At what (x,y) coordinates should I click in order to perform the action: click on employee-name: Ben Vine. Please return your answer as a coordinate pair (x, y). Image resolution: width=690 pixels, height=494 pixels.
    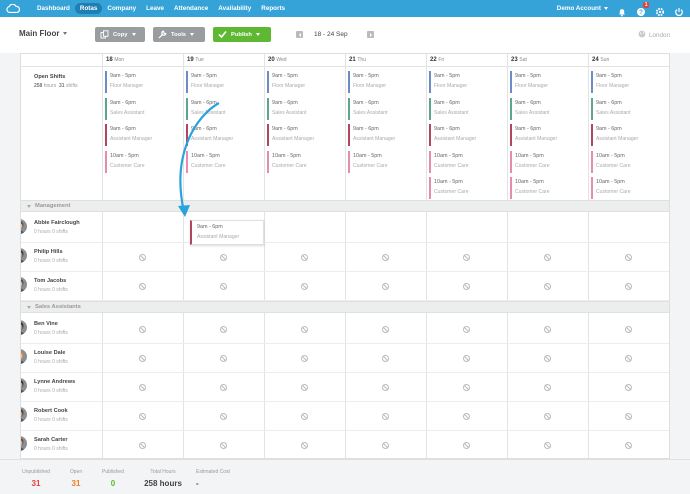
    Looking at the image, I should click on (46, 324).